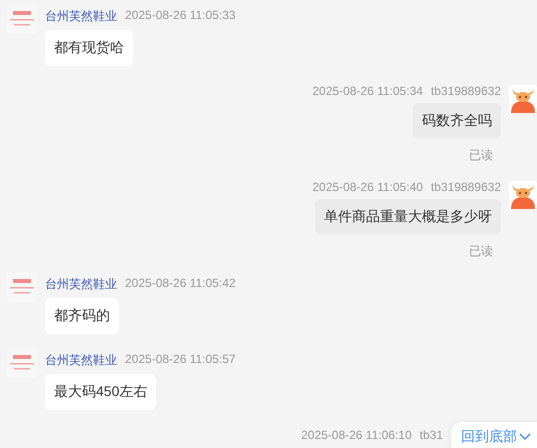 Image resolution: width=537 pixels, height=448 pixels. I want to click on message-bubble: 都有现货哈, so click(89, 48).